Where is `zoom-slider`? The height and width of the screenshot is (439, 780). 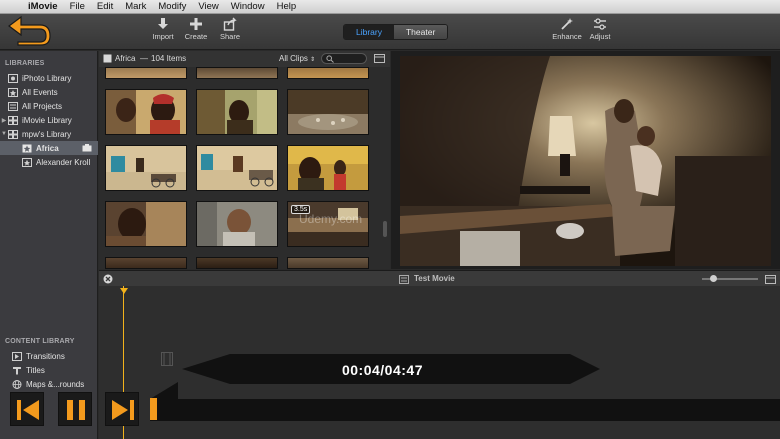
zoom-slider is located at coordinates (730, 278).